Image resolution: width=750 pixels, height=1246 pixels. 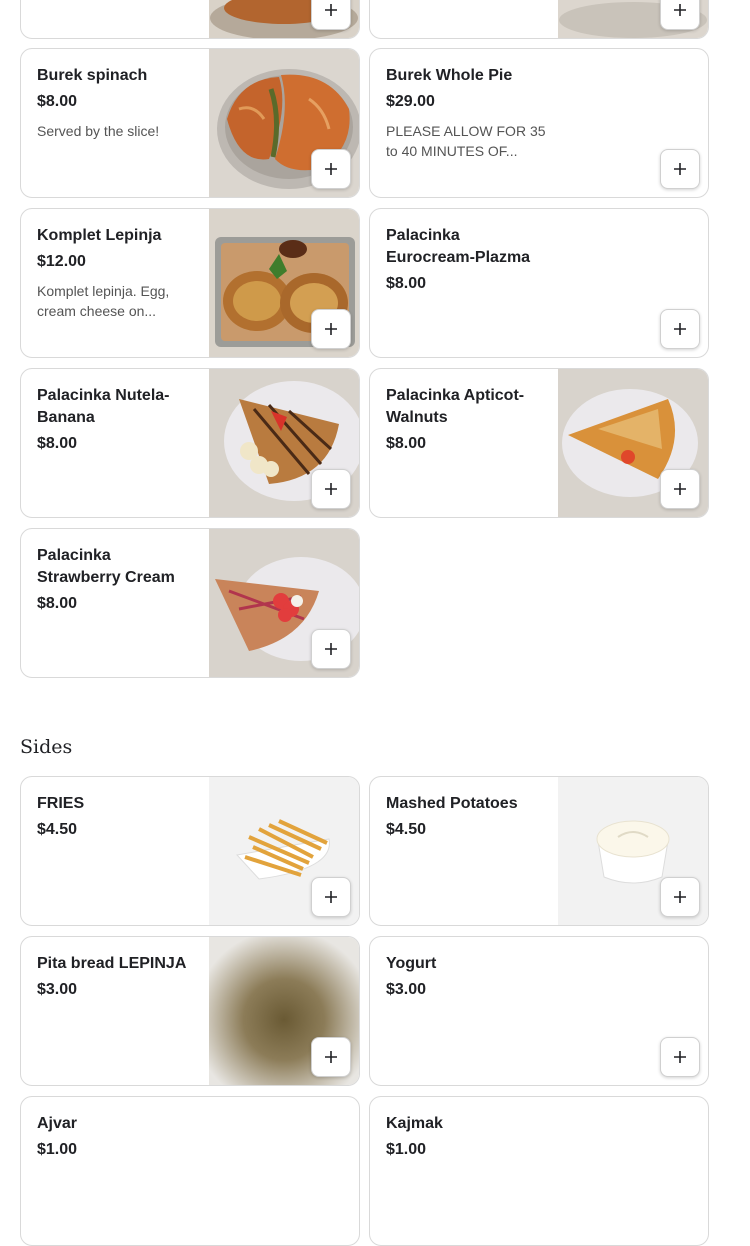 I want to click on item-name: Burek Whole Pie, so click(x=449, y=75).